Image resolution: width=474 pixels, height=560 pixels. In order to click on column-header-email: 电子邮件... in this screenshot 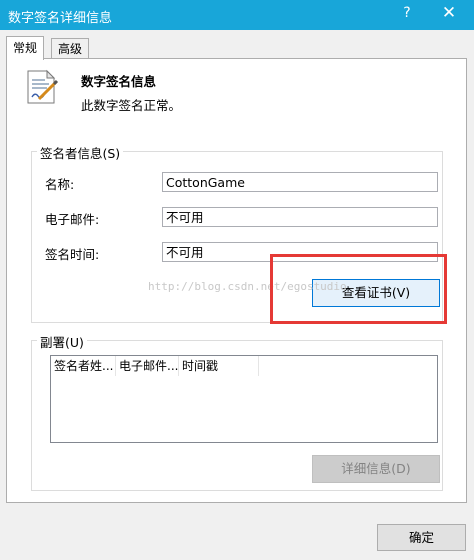, I will do `click(147, 366)`.